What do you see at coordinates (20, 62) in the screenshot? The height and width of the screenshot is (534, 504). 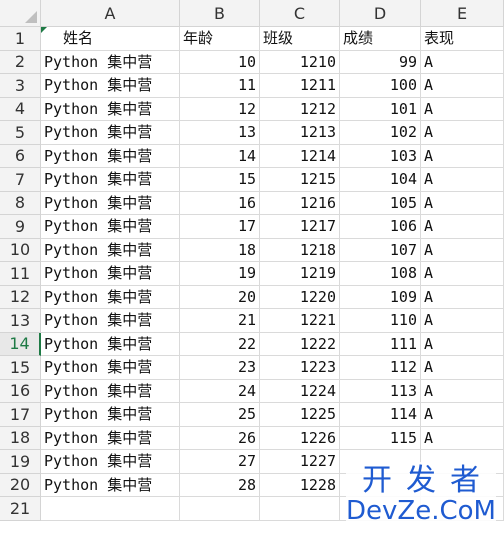 I see `row-header-2: 2` at bounding box center [20, 62].